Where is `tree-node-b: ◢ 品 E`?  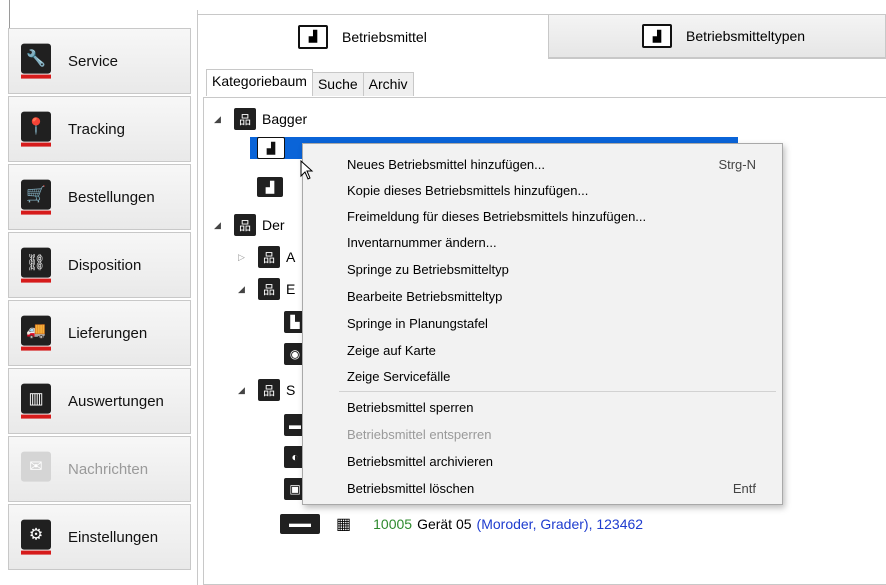
tree-node-b: ◢ 品 E is located at coordinates (266, 289).